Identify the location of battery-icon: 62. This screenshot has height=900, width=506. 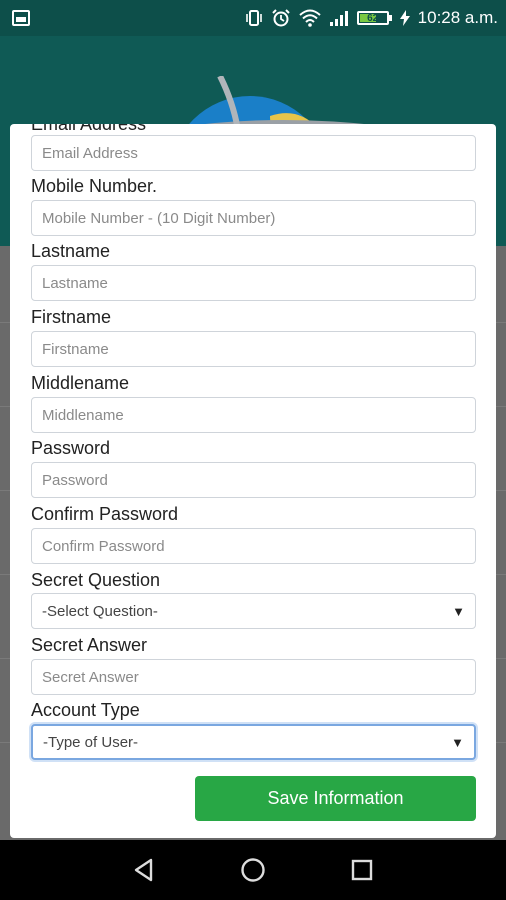
(374, 18).